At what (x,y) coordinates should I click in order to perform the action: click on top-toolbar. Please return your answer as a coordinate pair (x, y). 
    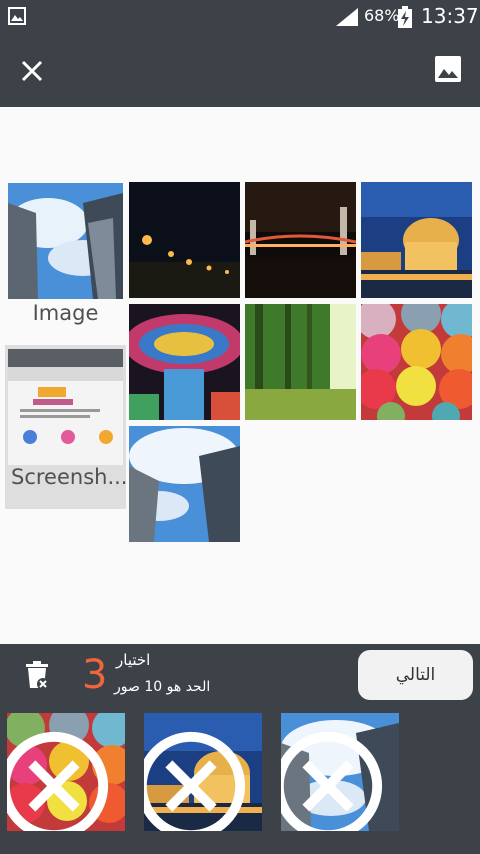
    Looking at the image, I should click on (240, 70).